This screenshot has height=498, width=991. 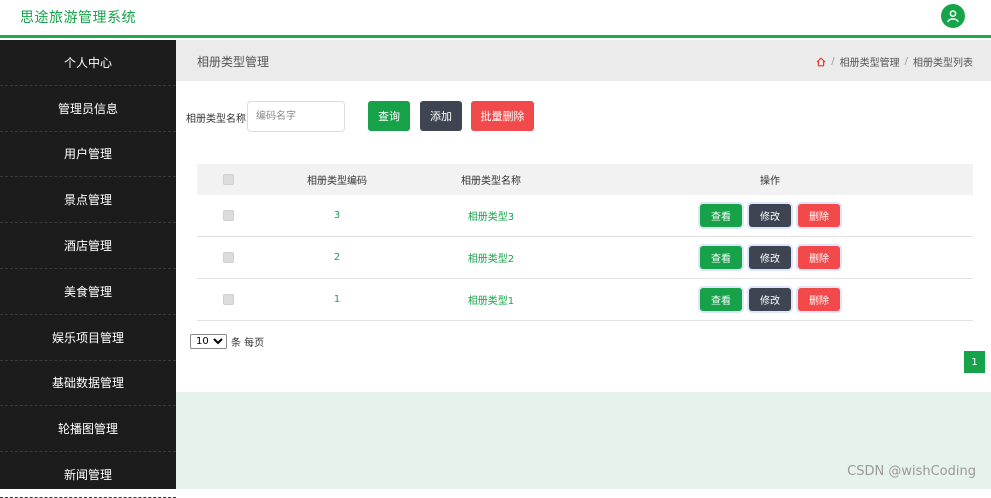 I want to click on page-header: 相册类型管理 / 相册类型管理 / 相册类型列表, so click(x=583, y=60).